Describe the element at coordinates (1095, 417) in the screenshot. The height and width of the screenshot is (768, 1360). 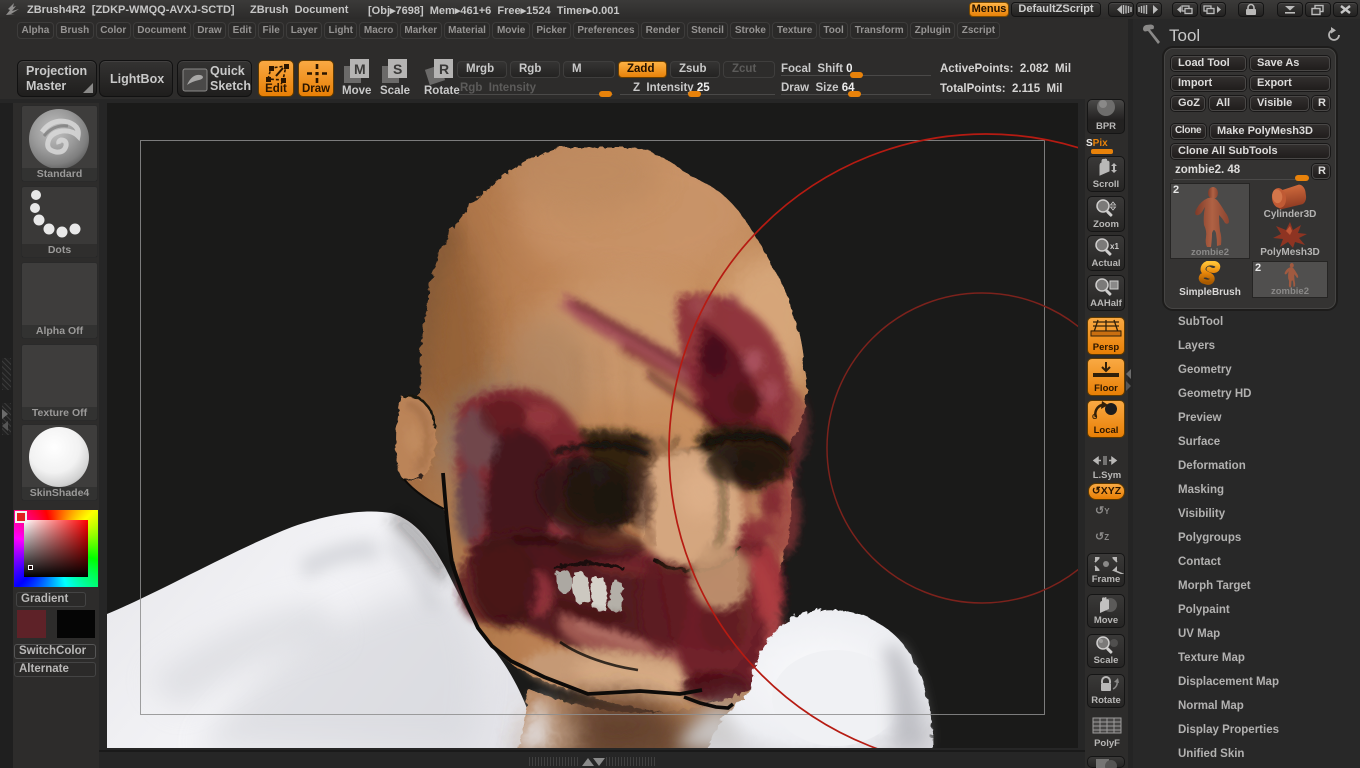
I see `svg-text: G` at that location.